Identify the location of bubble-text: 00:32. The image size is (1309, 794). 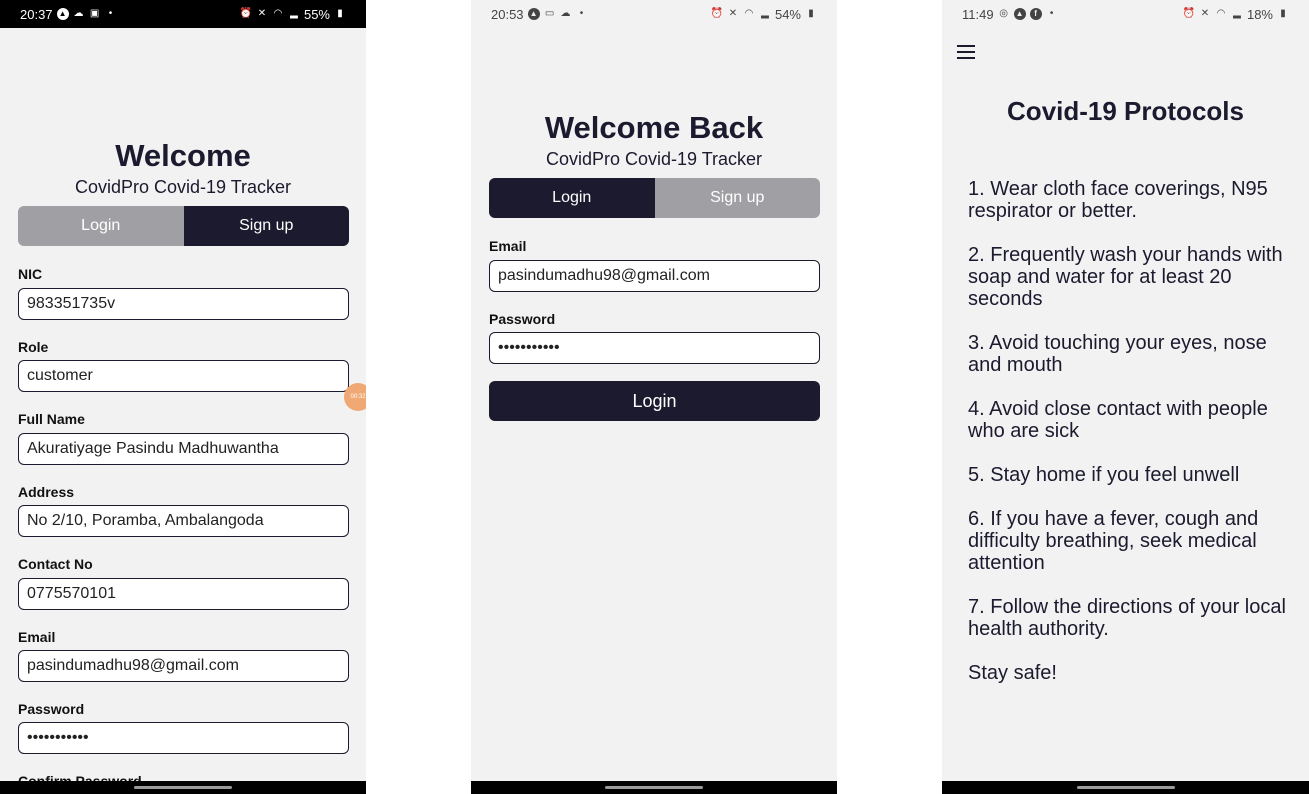
(358, 397).